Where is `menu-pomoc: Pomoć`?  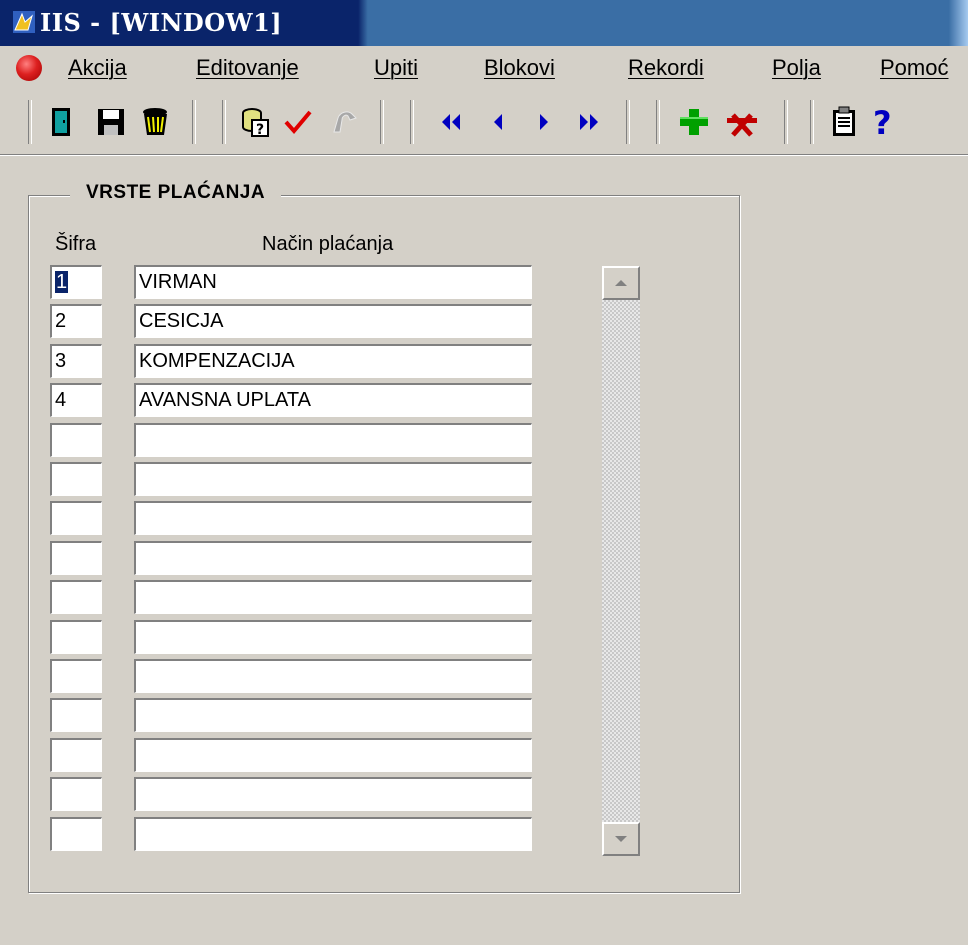 menu-pomoc: Pomoć is located at coordinates (914, 68).